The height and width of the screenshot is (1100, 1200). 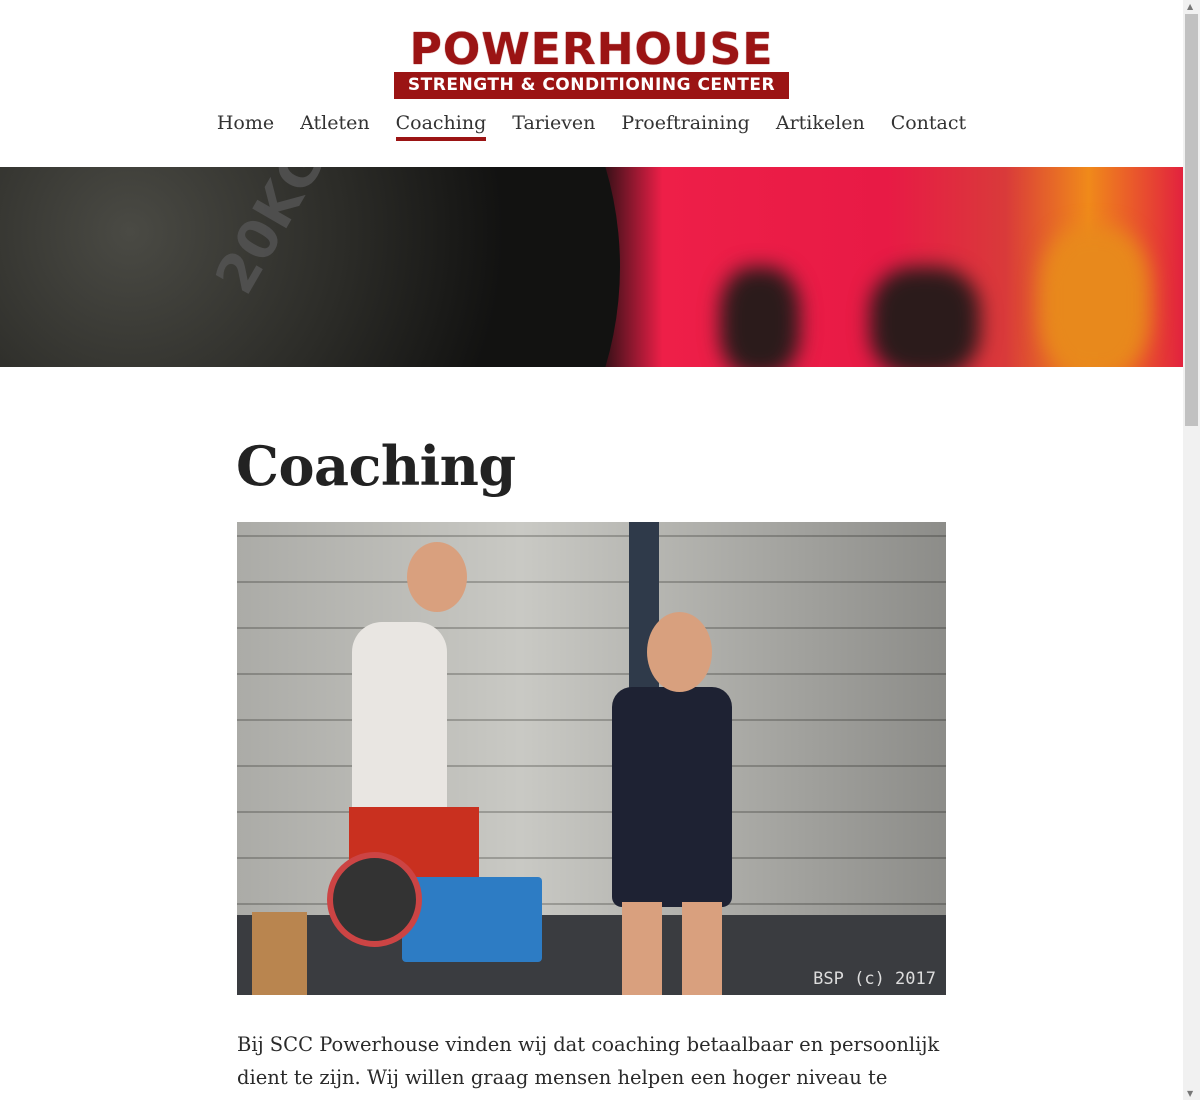 I want to click on nav-artikelen: Artikelen, so click(x=820, y=124).